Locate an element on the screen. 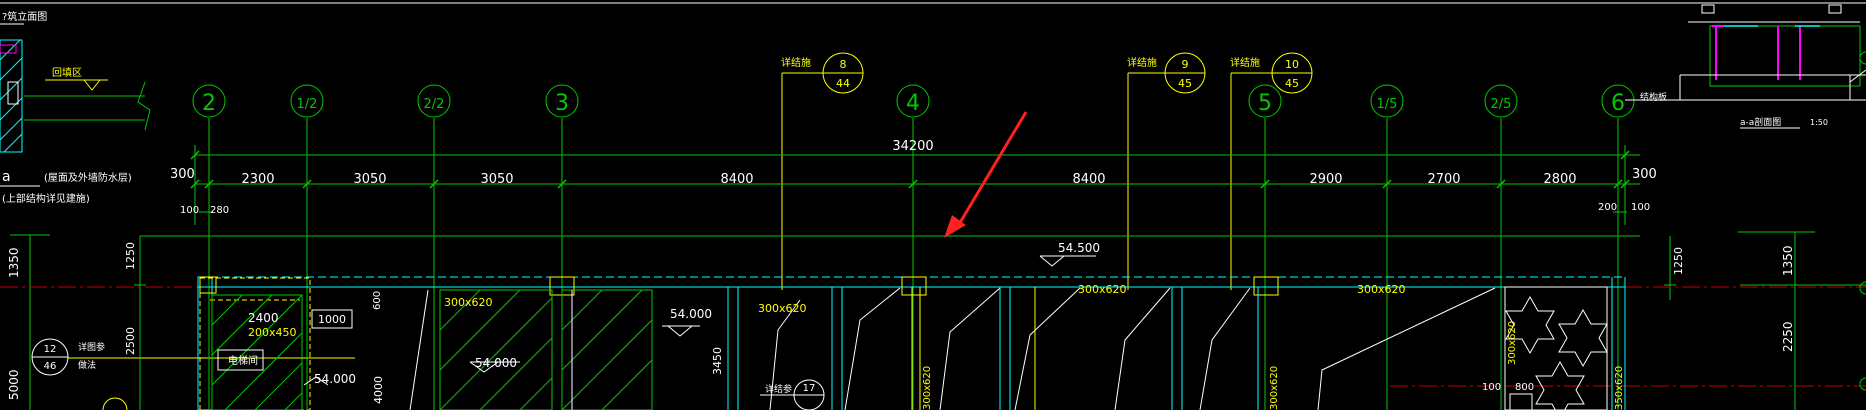 This screenshot has height=410, width=1866. axis-bubble-6: 6 is located at coordinates (1618, 101).